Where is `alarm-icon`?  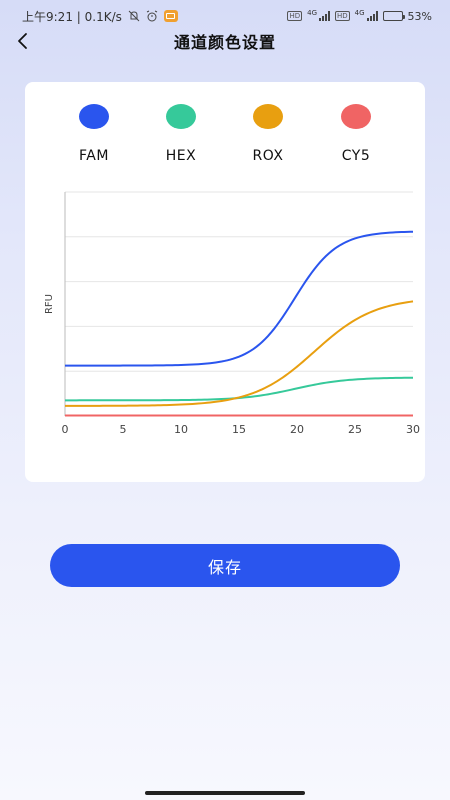 alarm-icon is located at coordinates (152, 16).